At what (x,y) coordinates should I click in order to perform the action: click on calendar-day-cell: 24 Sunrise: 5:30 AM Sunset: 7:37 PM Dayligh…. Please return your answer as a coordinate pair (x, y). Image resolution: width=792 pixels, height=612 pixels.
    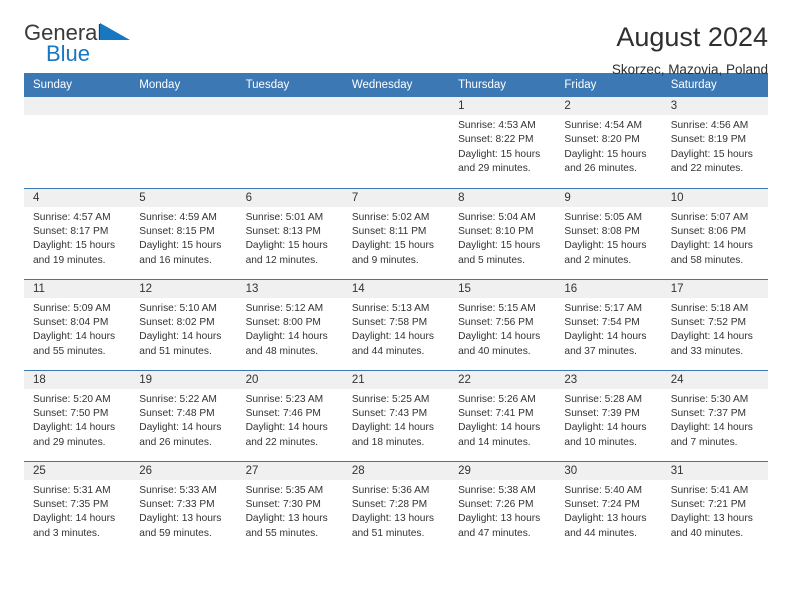
    Looking at the image, I should click on (714, 415).